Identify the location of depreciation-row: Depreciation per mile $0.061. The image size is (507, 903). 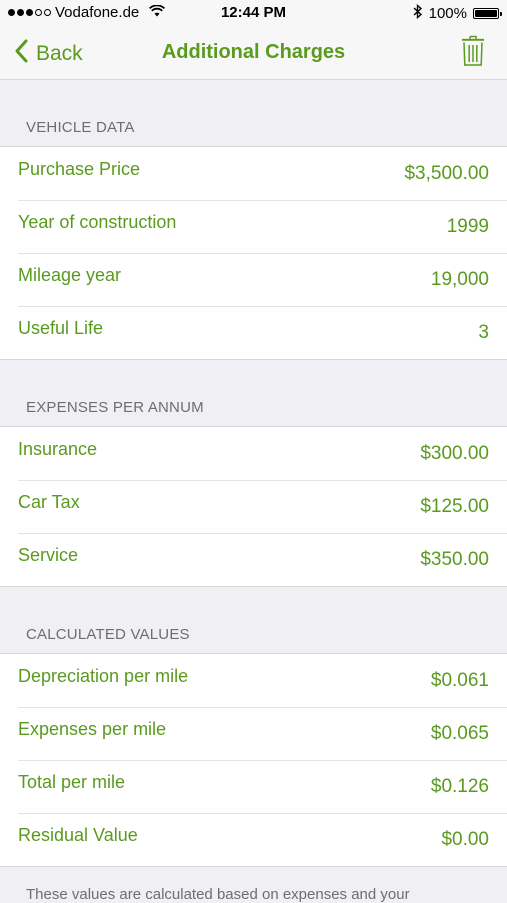
(253, 680).